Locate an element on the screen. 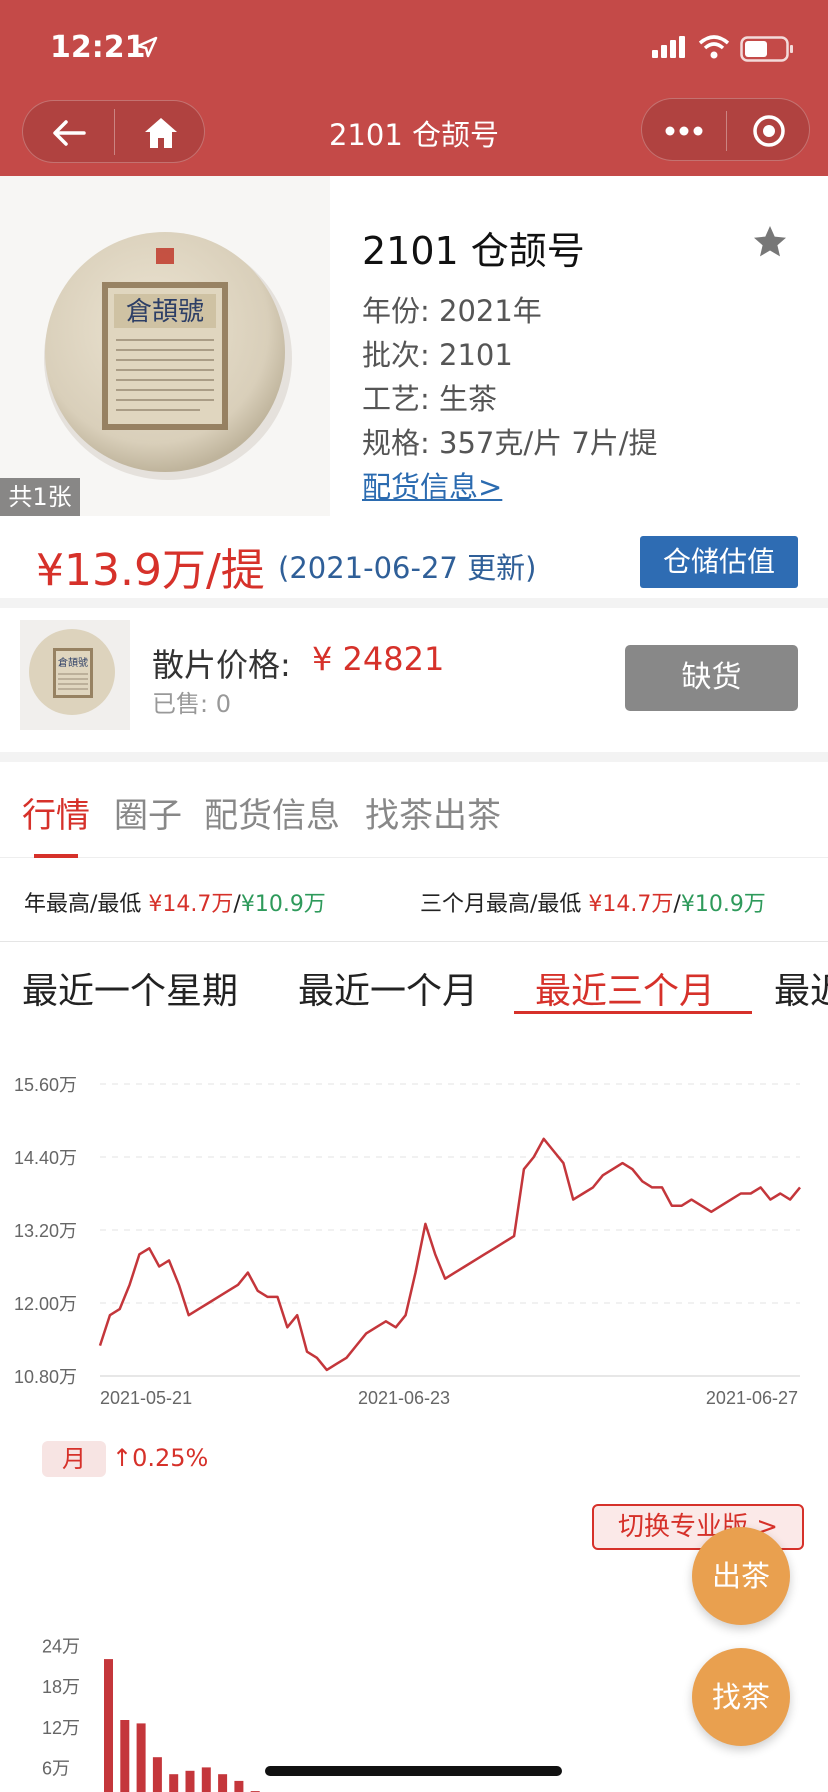 The width and height of the screenshot is (828, 1792). back-arrow-icon is located at coordinates (69, 132).